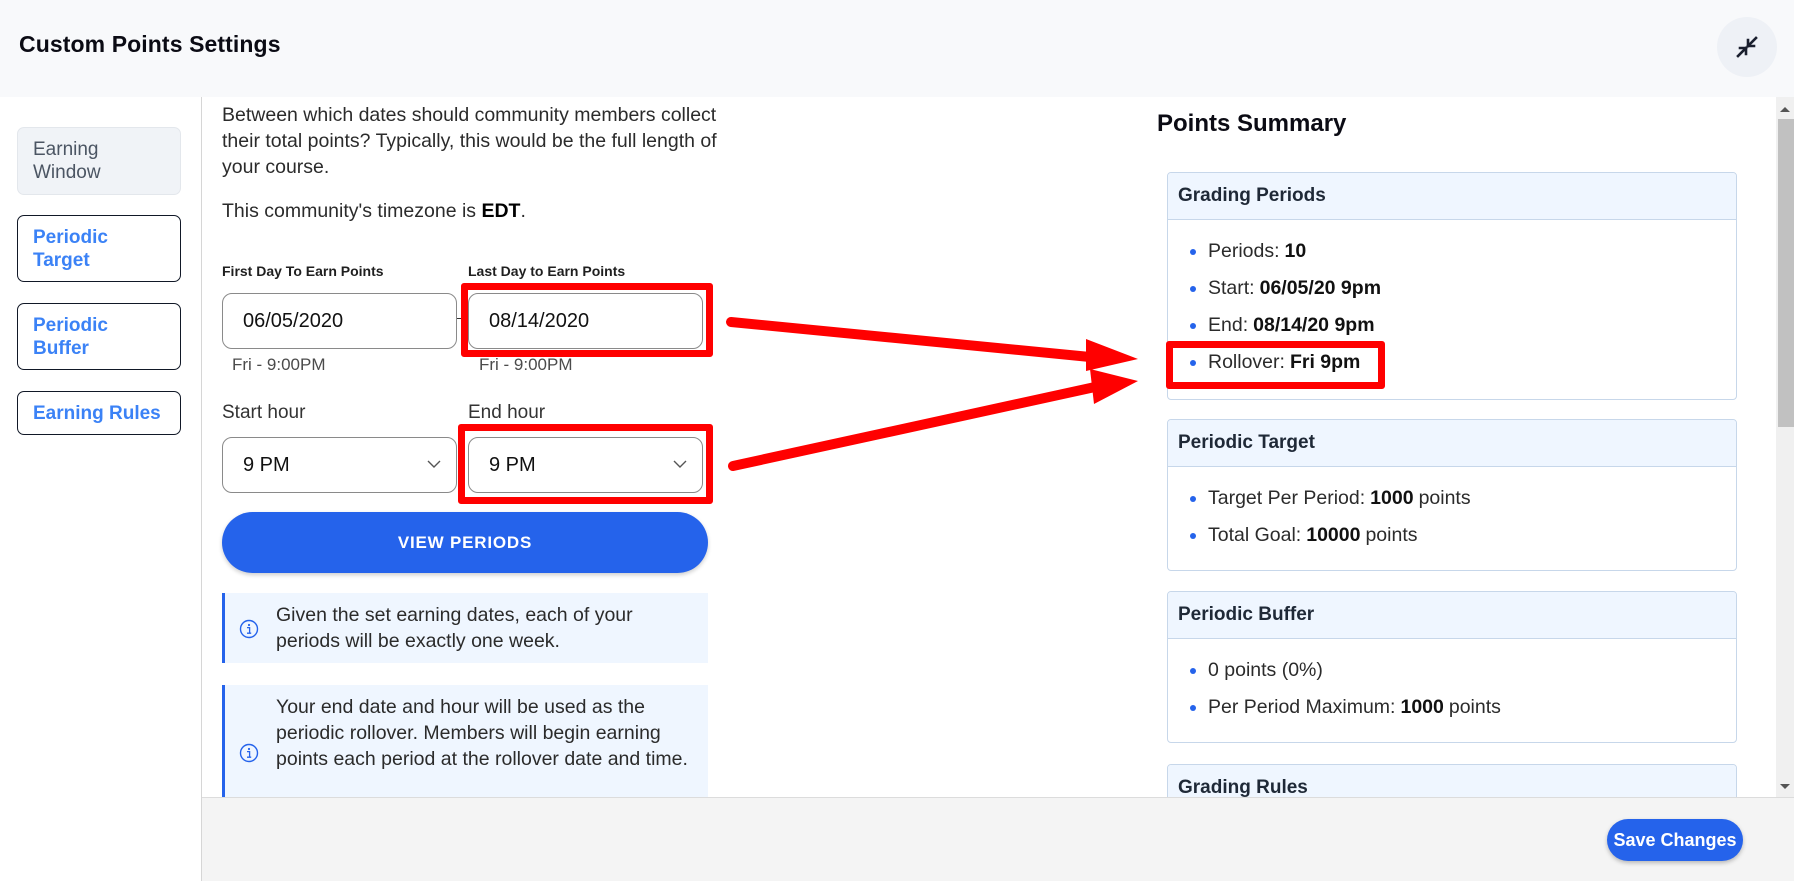 The width and height of the screenshot is (1794, 881). I want to click on item-value: Fri 9pm, so click(1325, 362).